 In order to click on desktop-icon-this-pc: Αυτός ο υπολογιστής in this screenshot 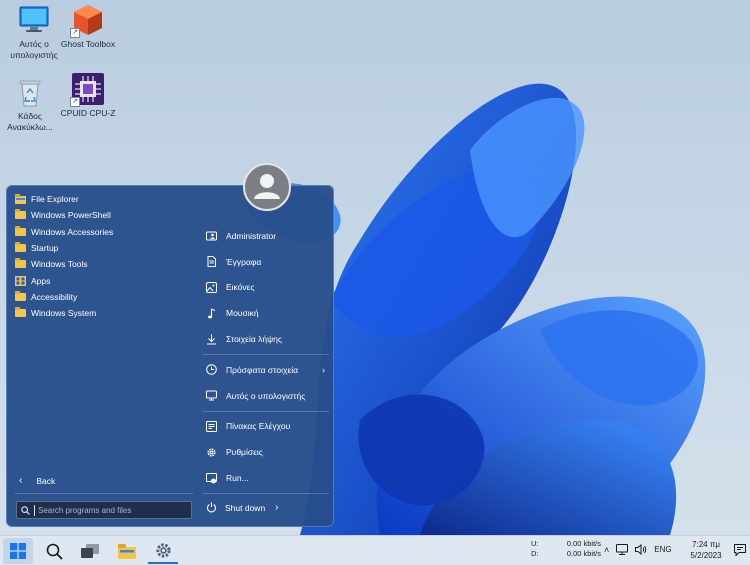, I will do `click(34, 32)`.